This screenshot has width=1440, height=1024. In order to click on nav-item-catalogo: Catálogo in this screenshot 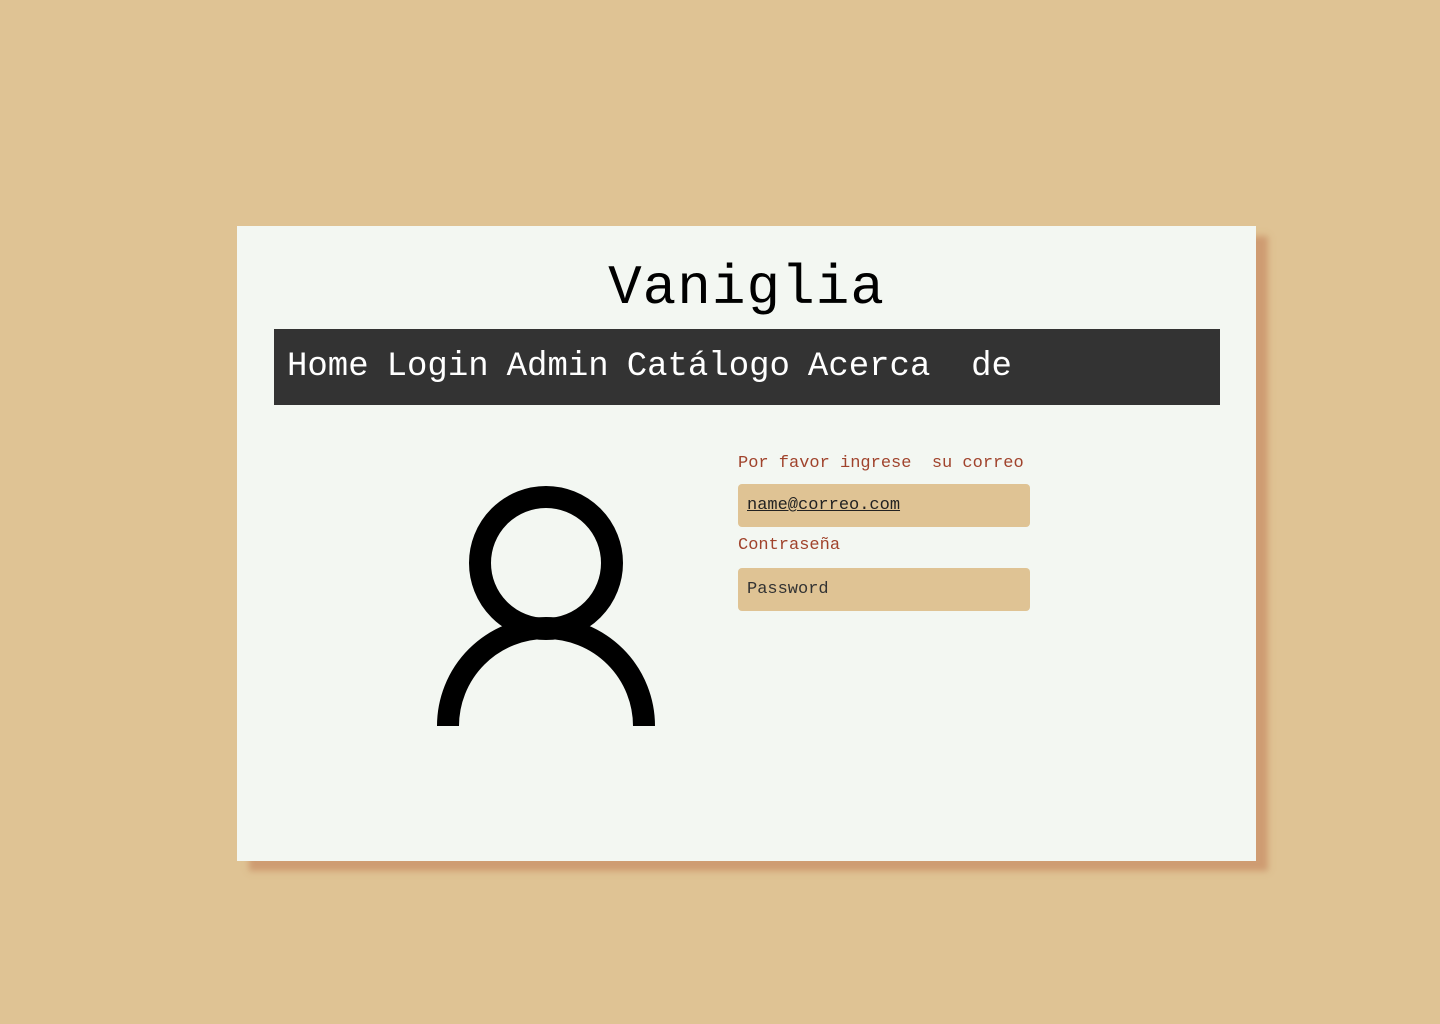, I will do `click(708, 367)`.